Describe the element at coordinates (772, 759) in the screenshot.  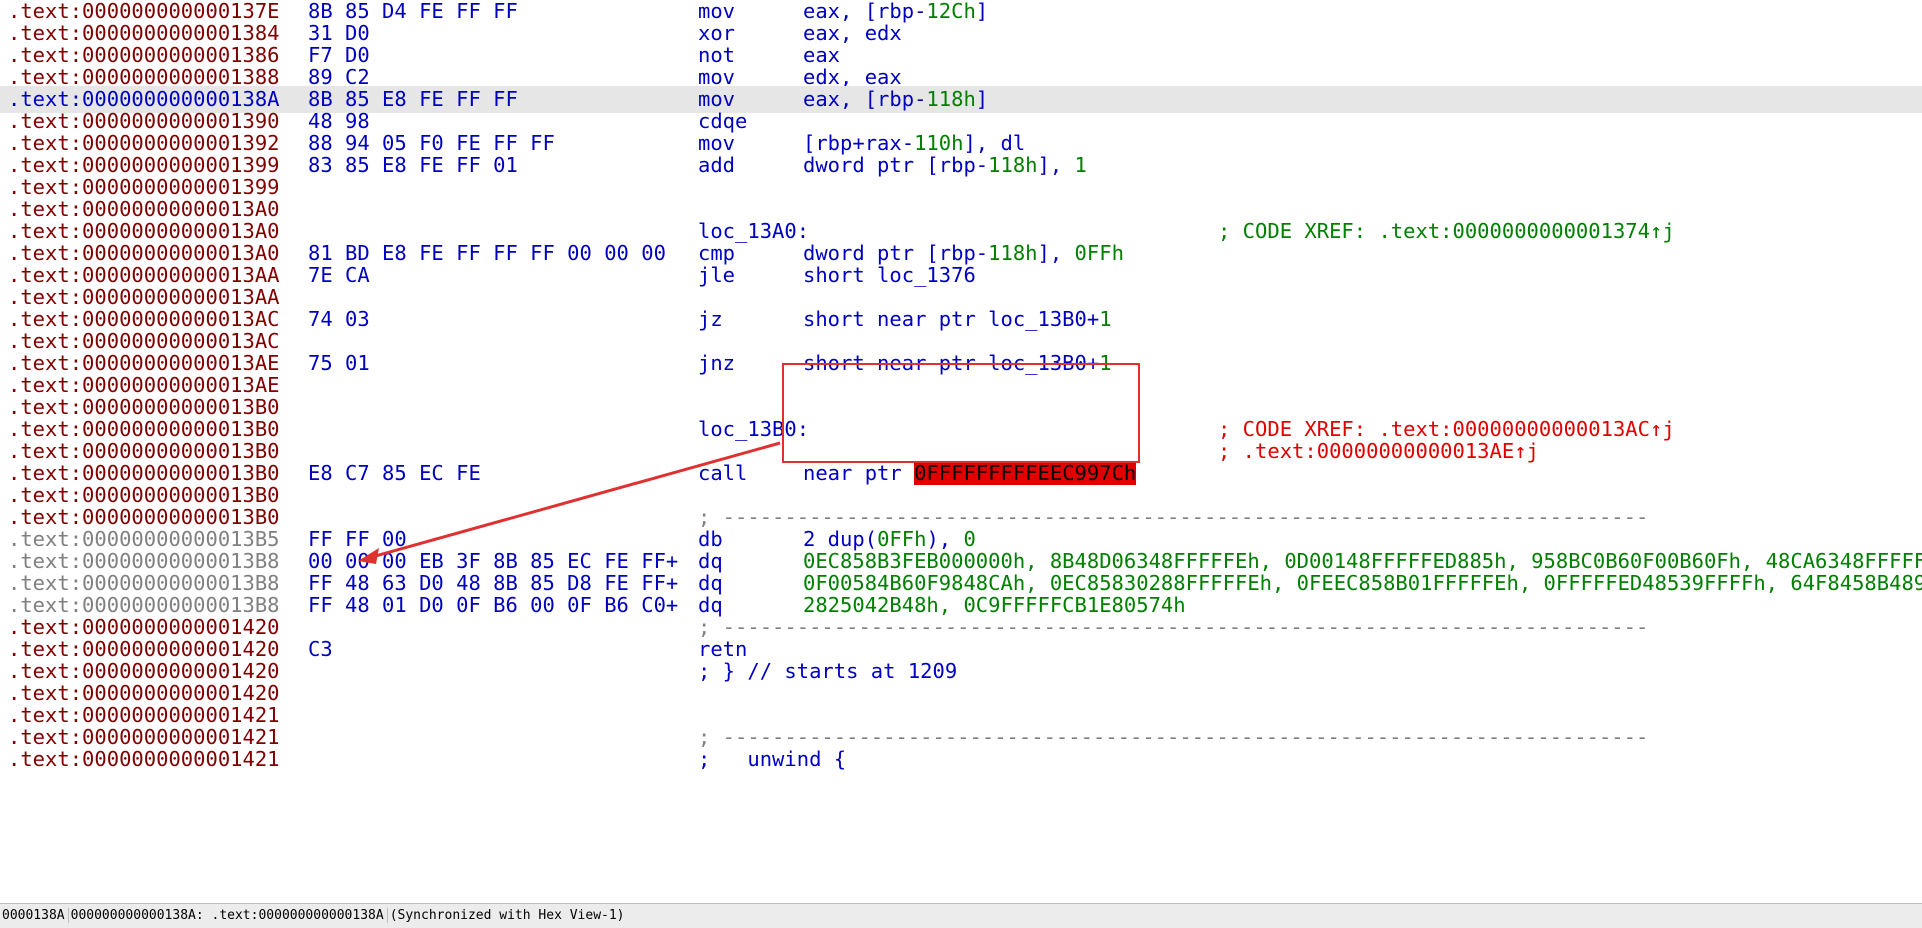
I see `text-comment: ; unwind {` at that location.